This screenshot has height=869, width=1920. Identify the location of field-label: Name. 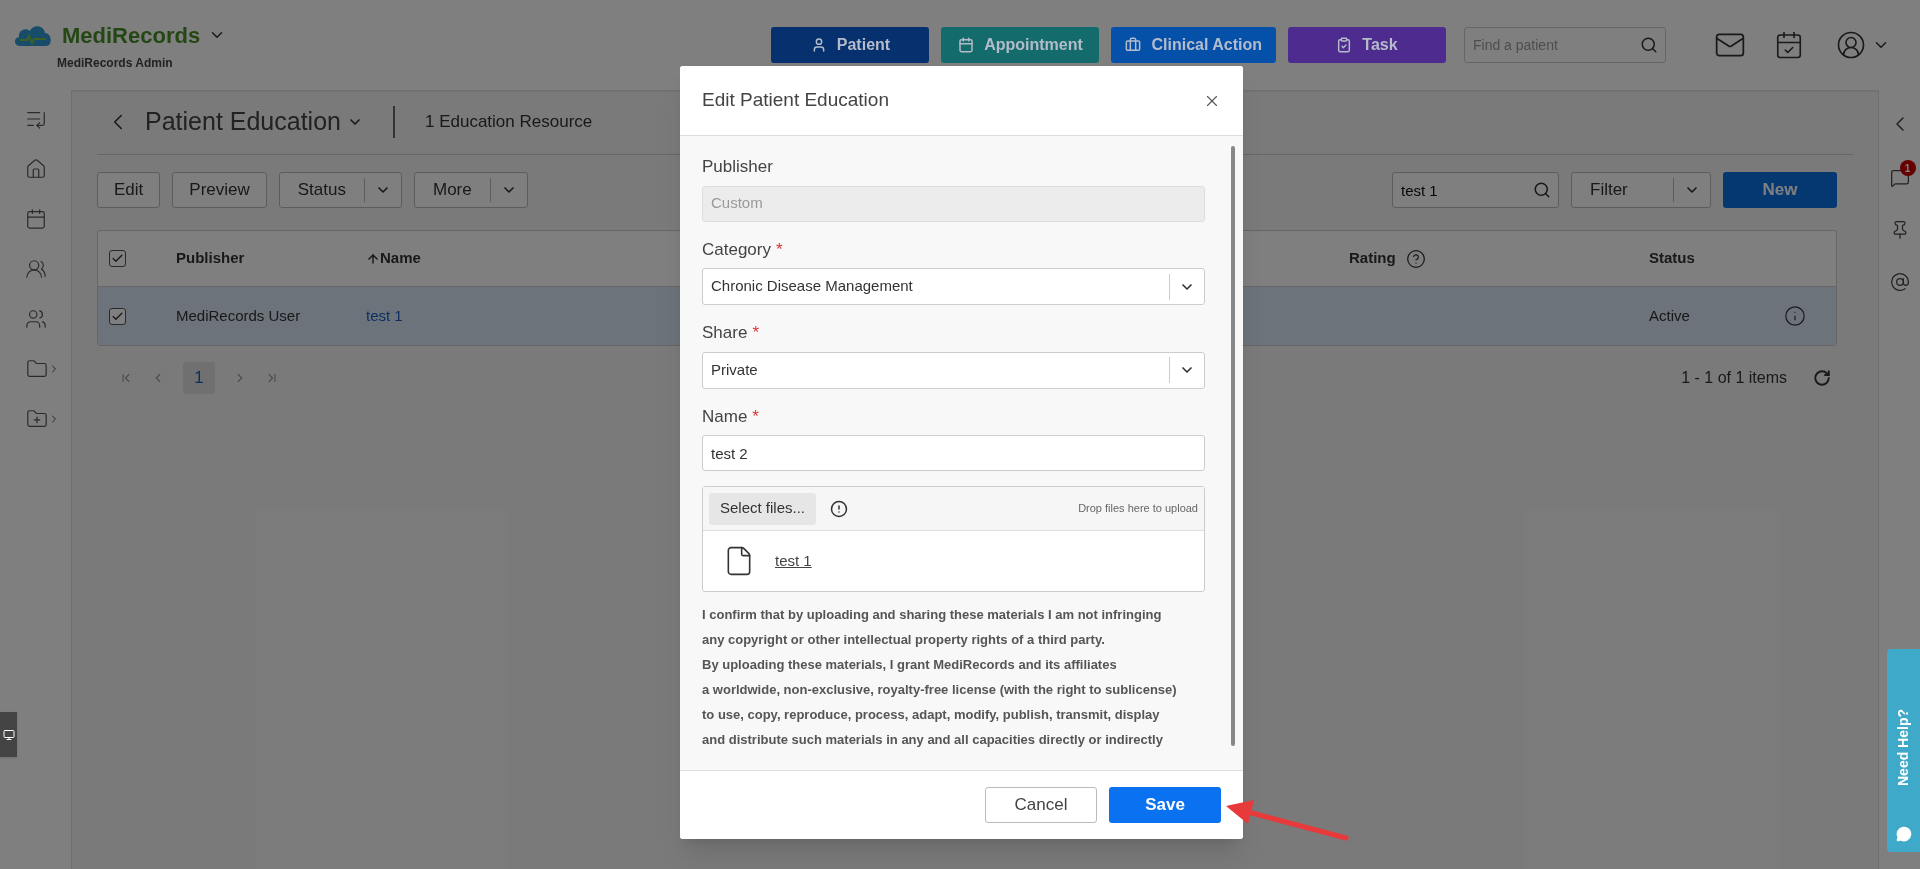
(725, 416).